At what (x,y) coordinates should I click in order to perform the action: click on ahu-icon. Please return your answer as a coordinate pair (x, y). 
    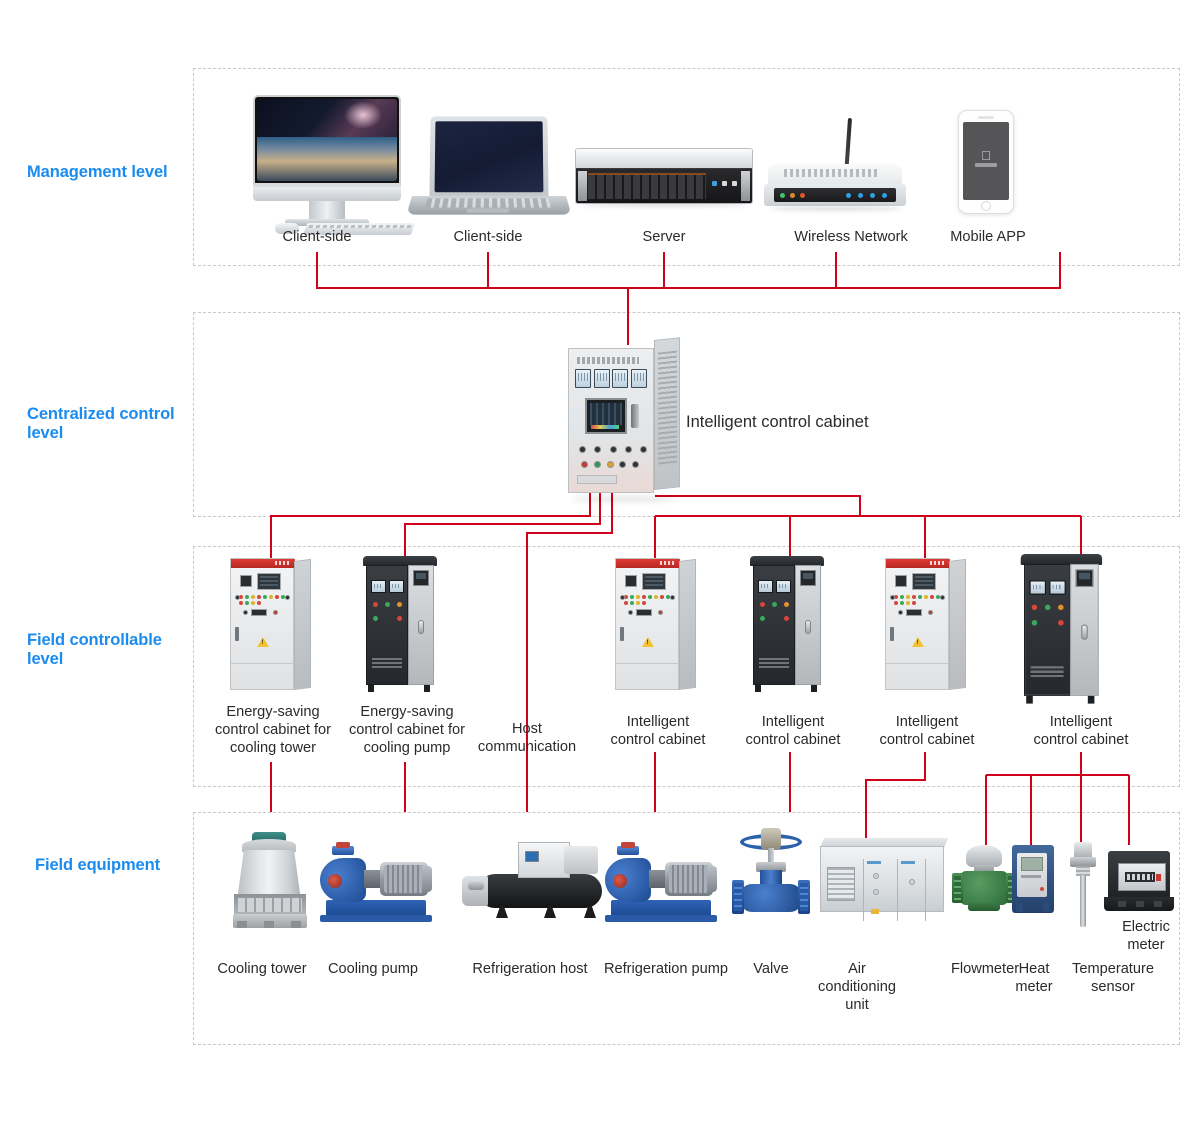
    Looking at the image, I should click on (884, 878).